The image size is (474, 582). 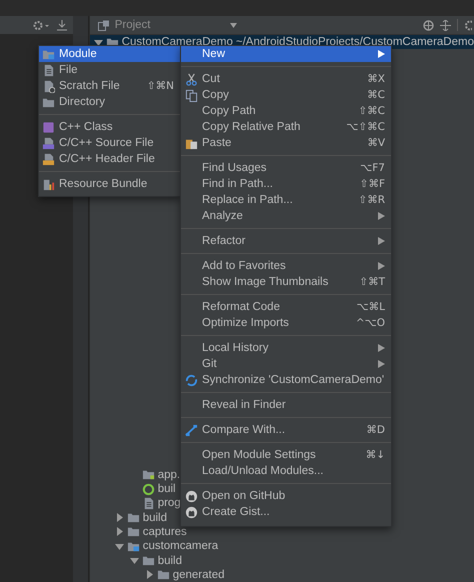 I want to click on panel-title: Project, so click(x=169, y=25).